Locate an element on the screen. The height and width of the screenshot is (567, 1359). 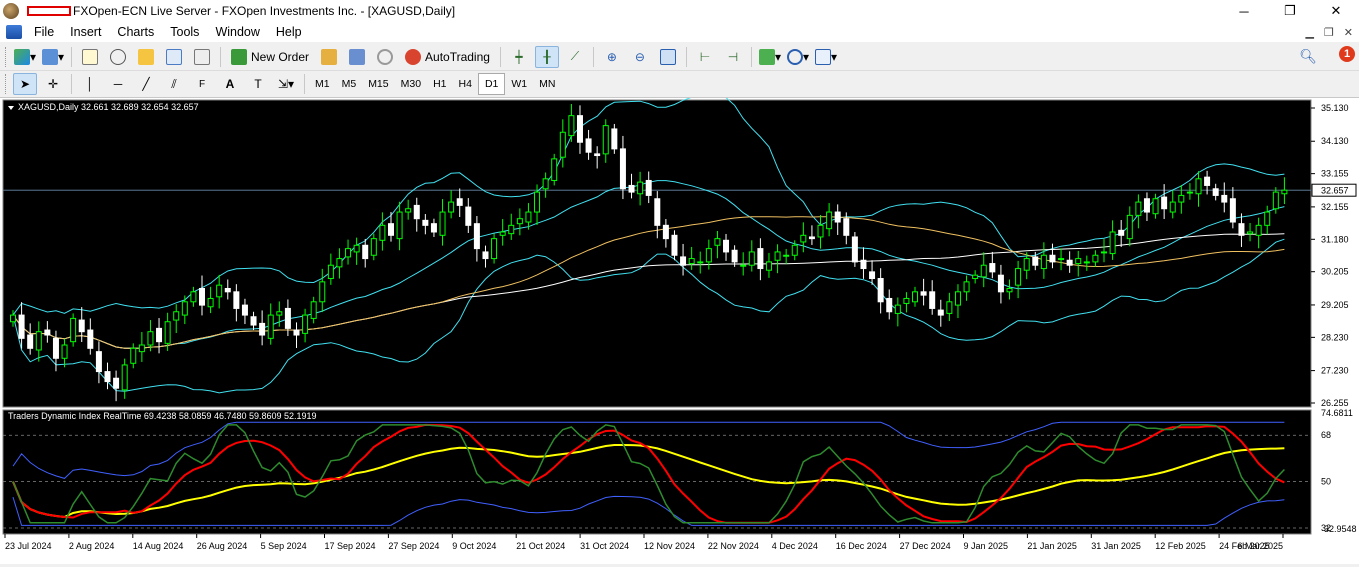
timeframe-m5: M5 is located at coordinates (349, 84).